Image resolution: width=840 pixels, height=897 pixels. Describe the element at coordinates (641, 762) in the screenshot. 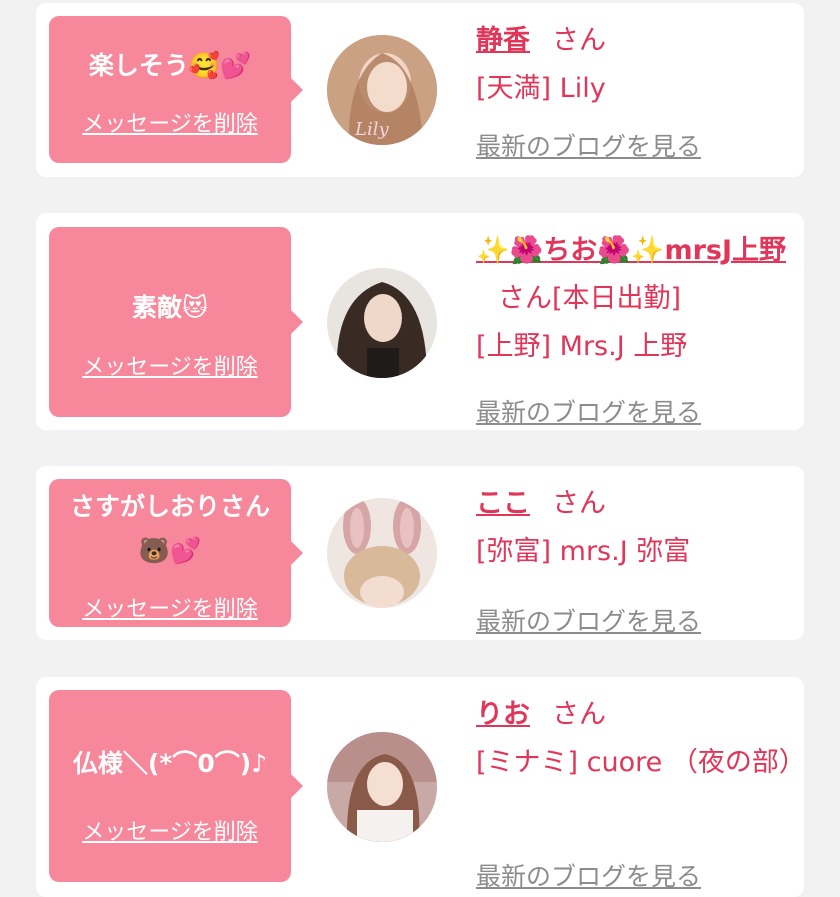

I see `shop-text: [ミナミ] cuore （夜の部）` at that location.